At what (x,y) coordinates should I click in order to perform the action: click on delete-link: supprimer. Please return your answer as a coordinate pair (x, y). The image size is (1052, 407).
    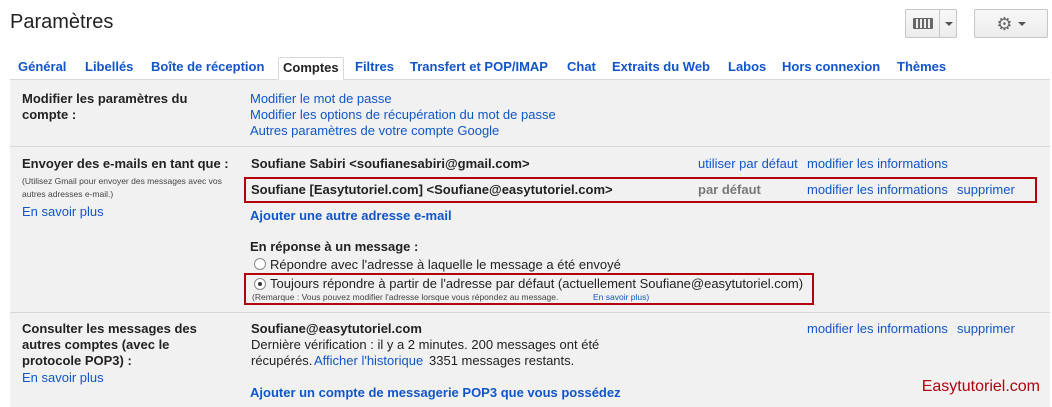
    Looking at the image, I should click on (986, 190).